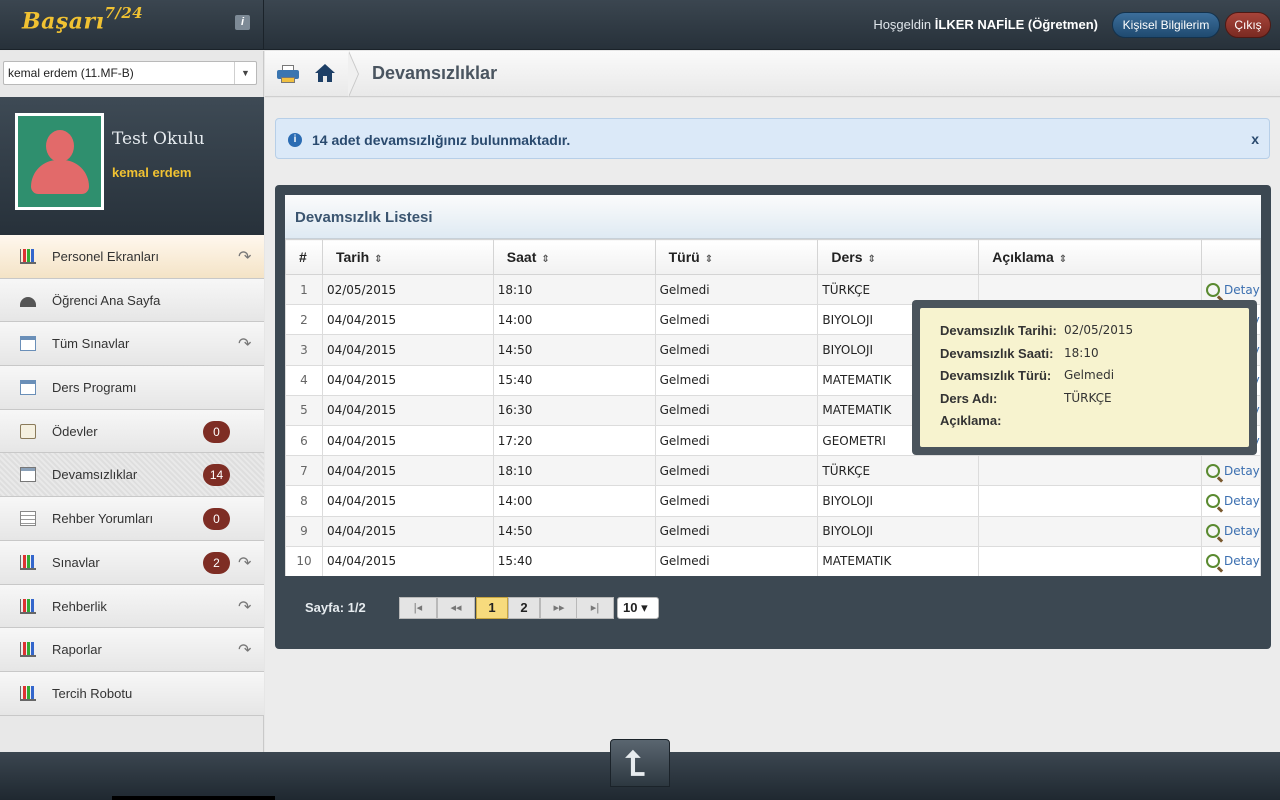 The image size is (1280, 800). What do you see at coordinates (132, 650) in the screenshot?
I see `sidebar-item-raporlar: Raporlar ↷` at bounding box center [132, 650].